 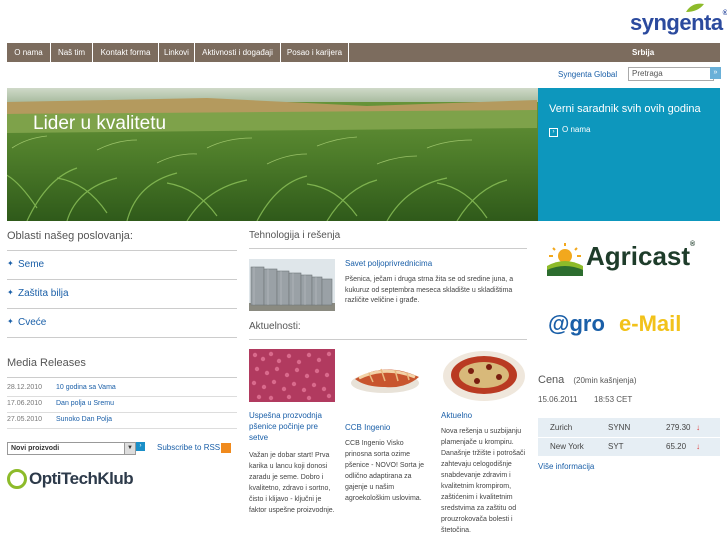 I want to click on price-value: 65.20, so click(x=676, y=446).